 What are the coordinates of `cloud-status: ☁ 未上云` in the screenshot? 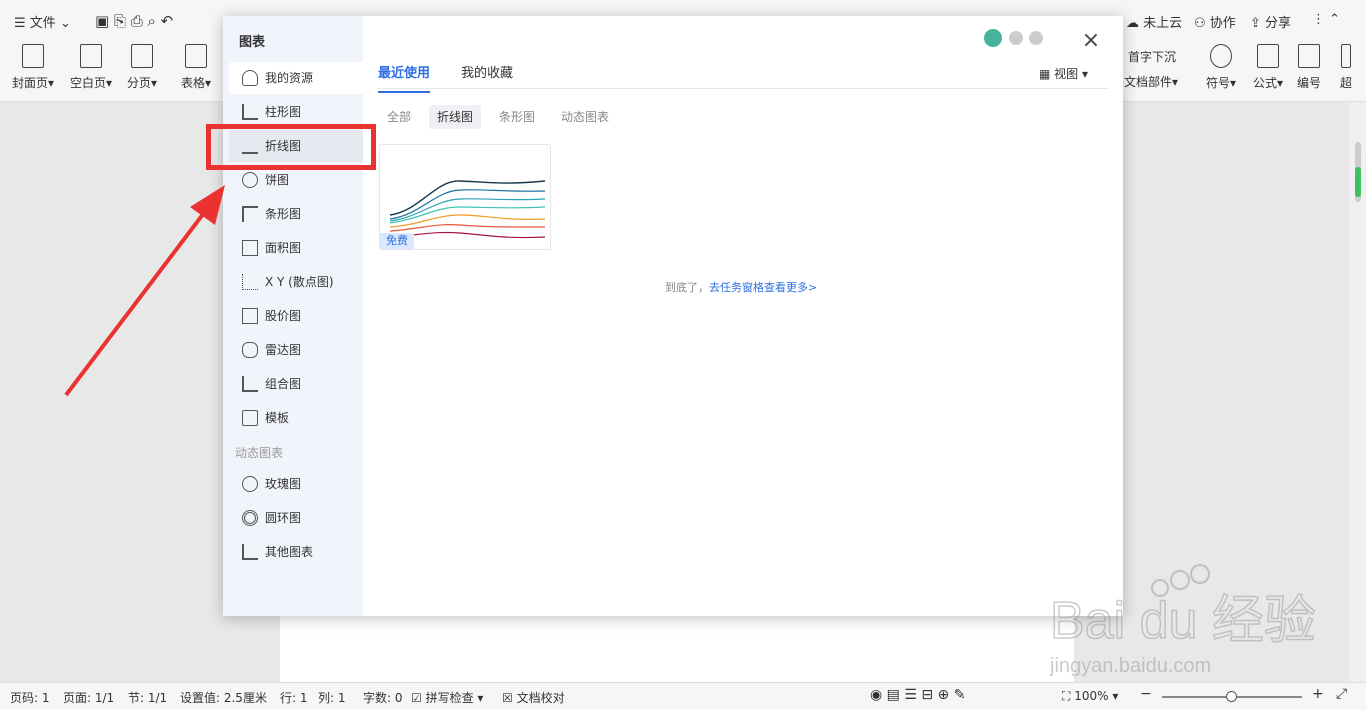 It's located at (1154, 21).